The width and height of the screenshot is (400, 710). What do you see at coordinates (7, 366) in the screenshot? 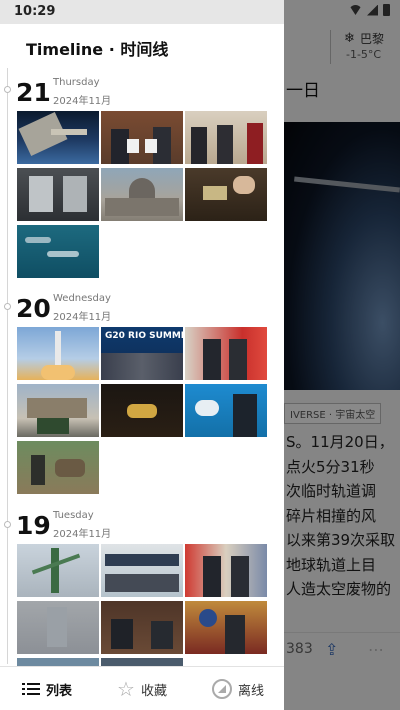
I see `timeline-line` at bounding box center [7, 366].